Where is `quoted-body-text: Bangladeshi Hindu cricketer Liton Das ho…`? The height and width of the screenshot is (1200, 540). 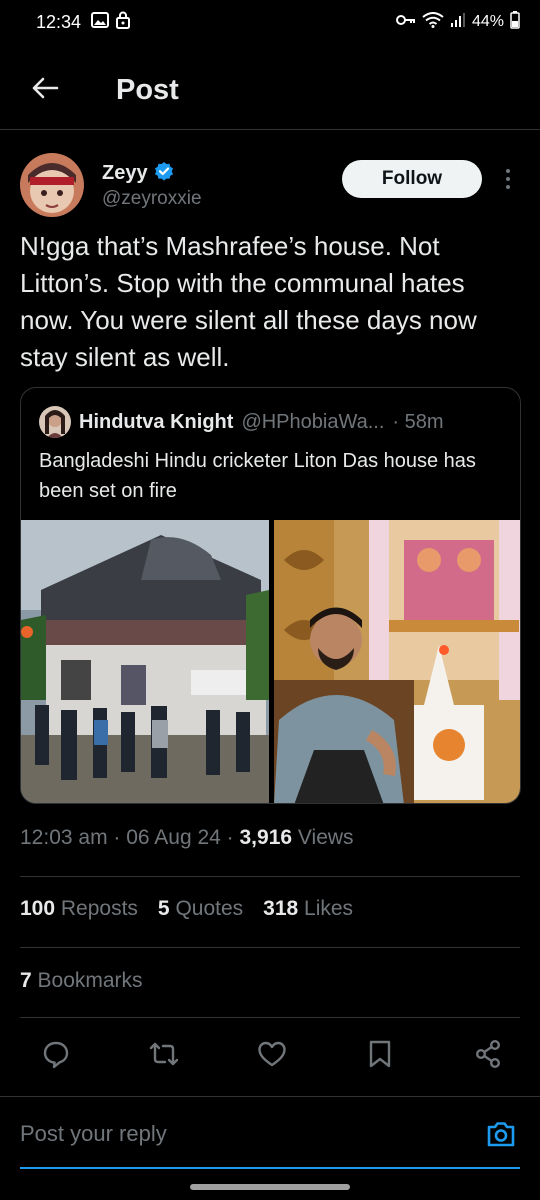 quoted-body-text: Bangladeshi Hindu cricketer Liton Das ho… is located at coordinates (257, 476).